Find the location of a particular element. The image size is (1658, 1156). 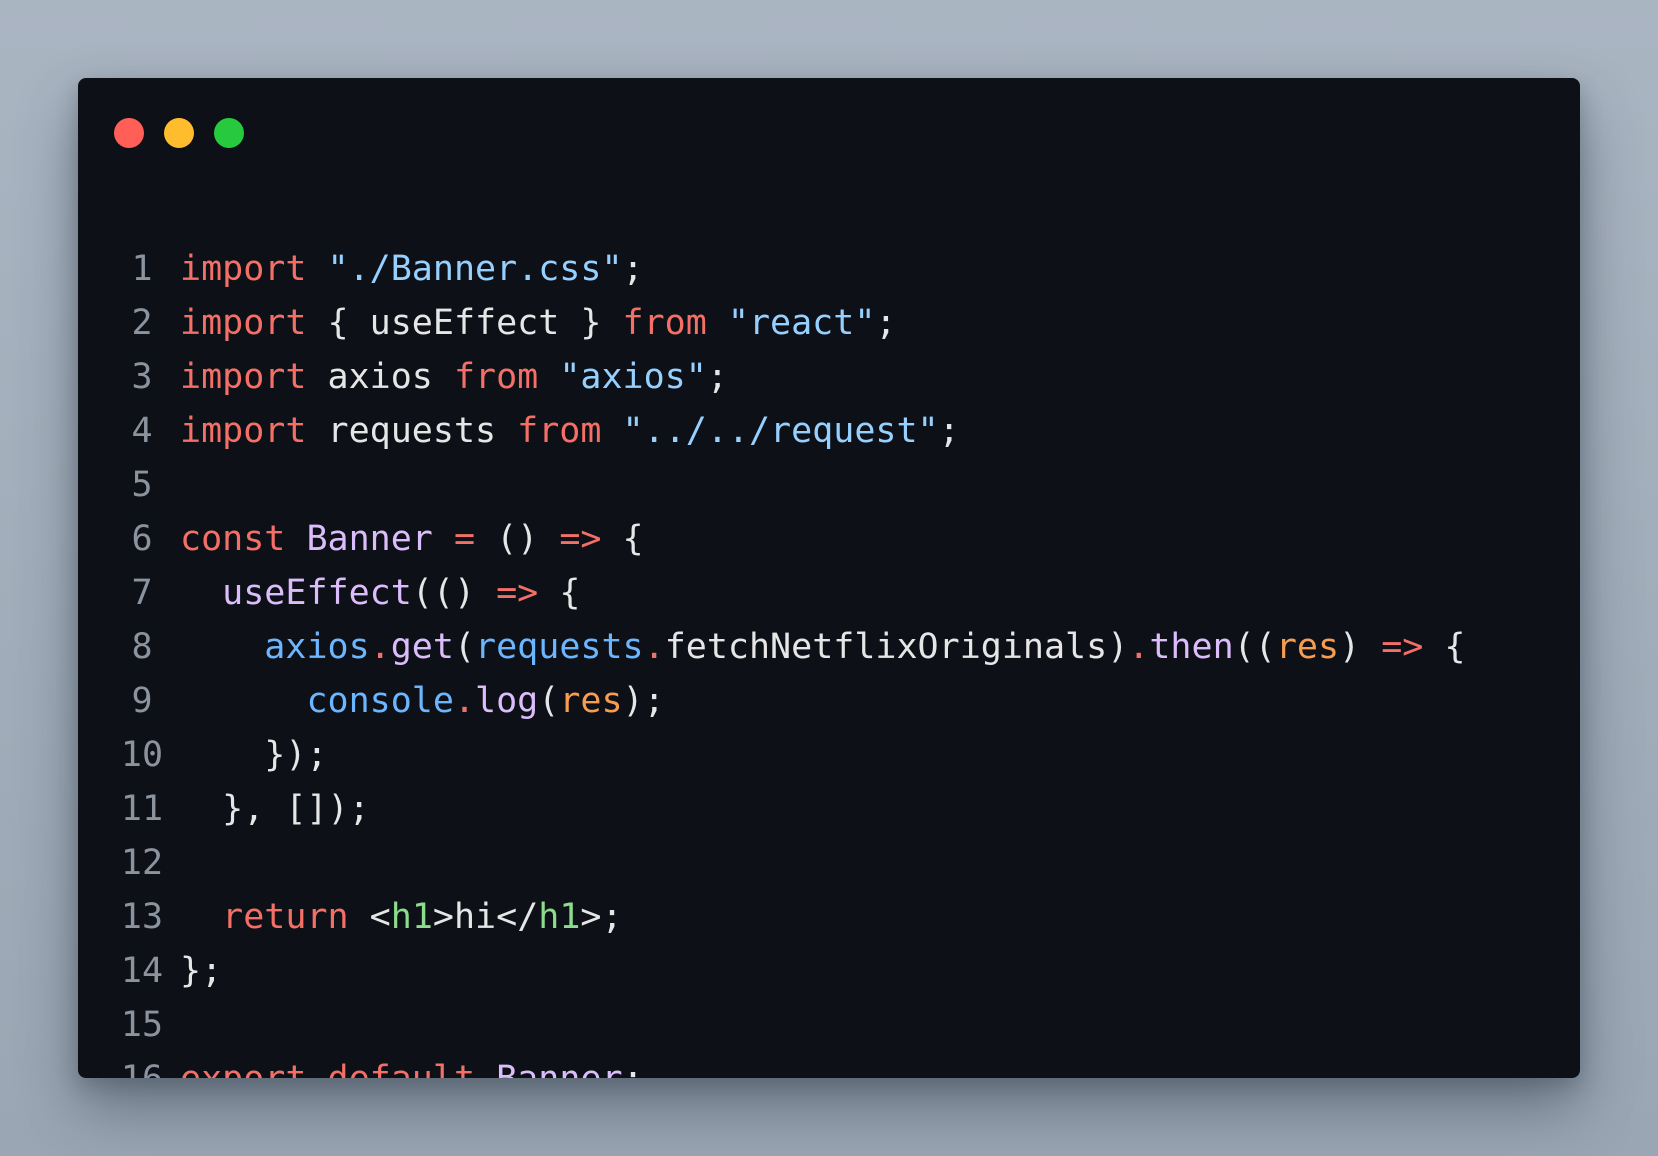

code-token: ( is located at coordinates (464, 647).